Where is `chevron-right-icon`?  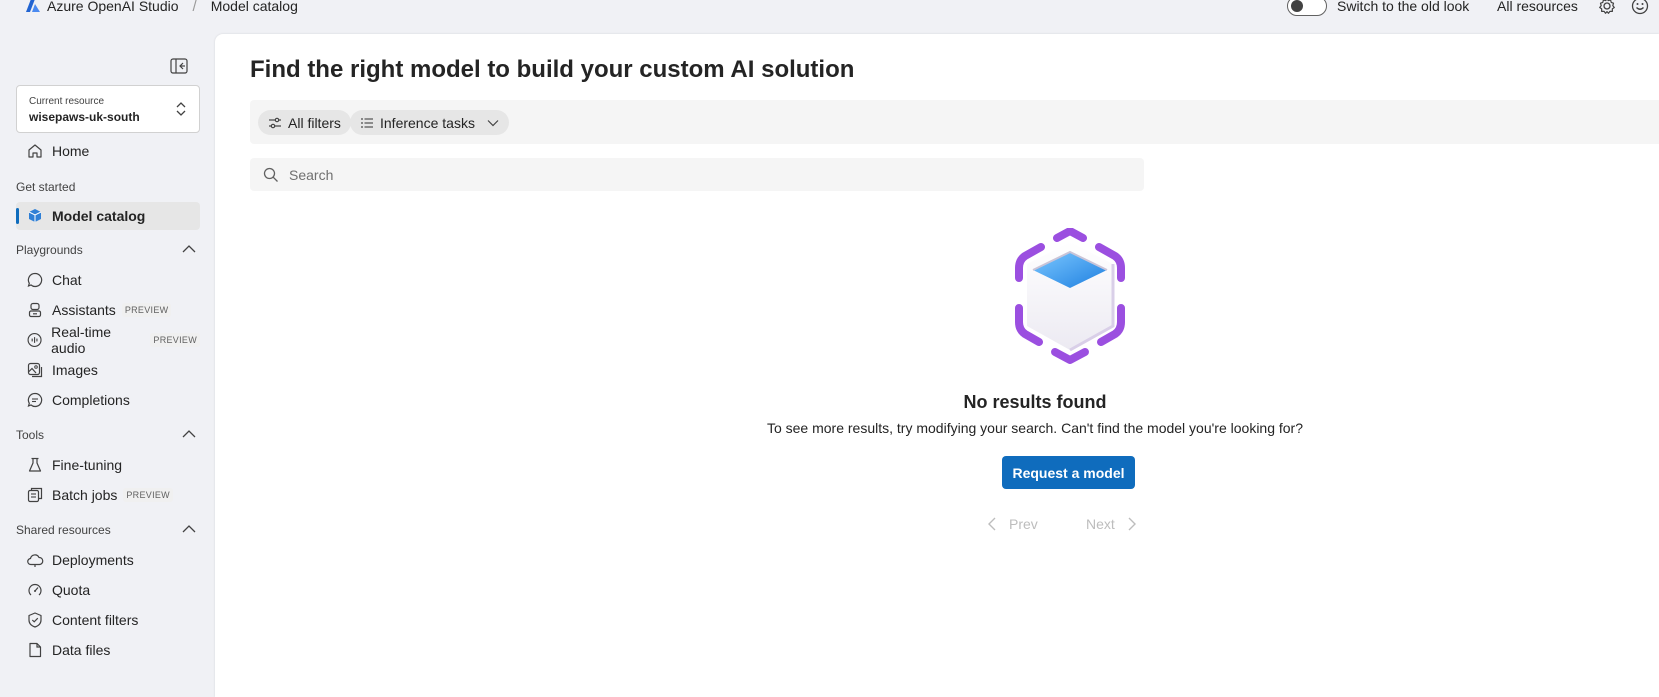
chevron-right-icon is located at coordinates (1132, 524).